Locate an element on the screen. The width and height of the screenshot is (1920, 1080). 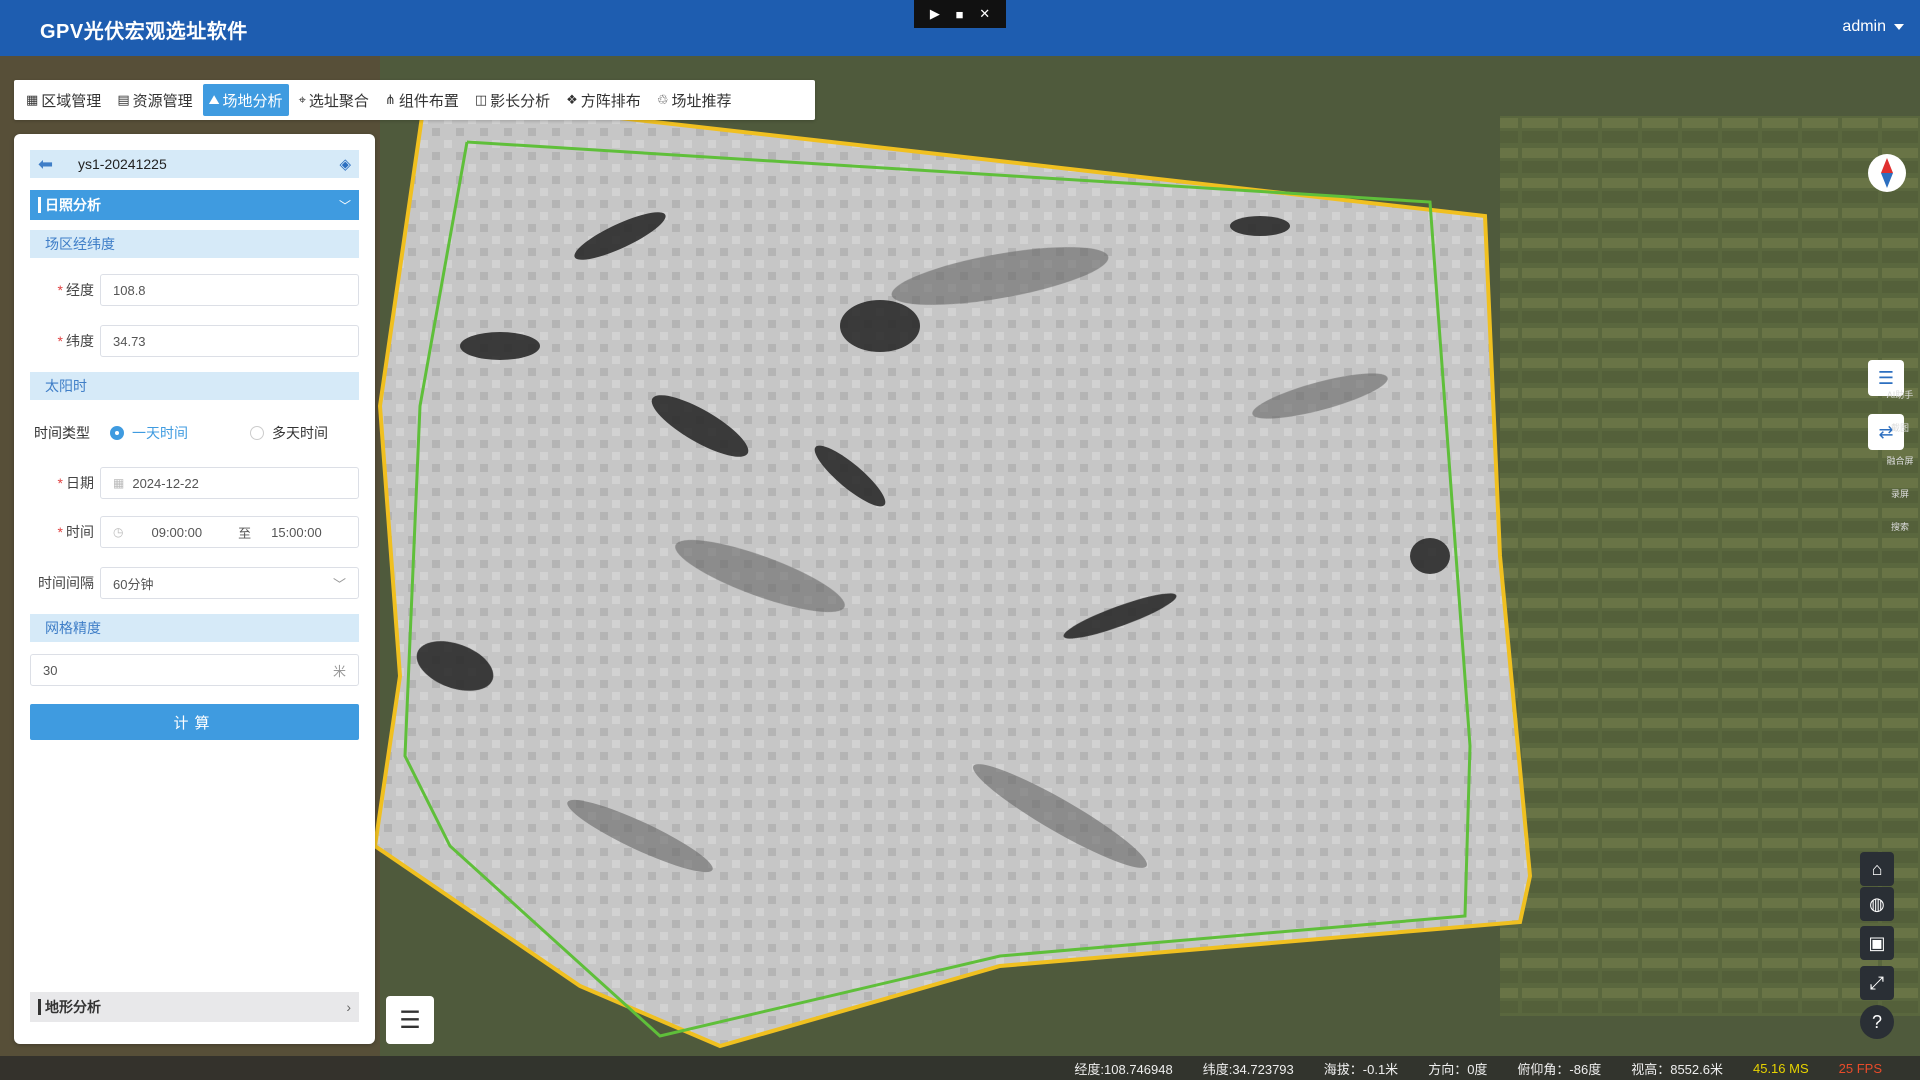
time-range-picker: ◷ 09:00:00 至 15:00:00 is located at coordinates (229, 532).